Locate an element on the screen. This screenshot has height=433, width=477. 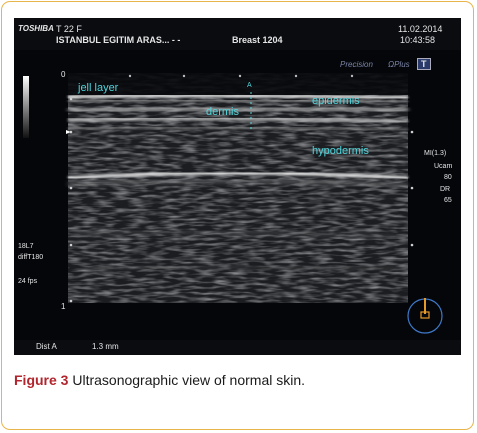
dr-label: DR is located at coordinates (445, 189).